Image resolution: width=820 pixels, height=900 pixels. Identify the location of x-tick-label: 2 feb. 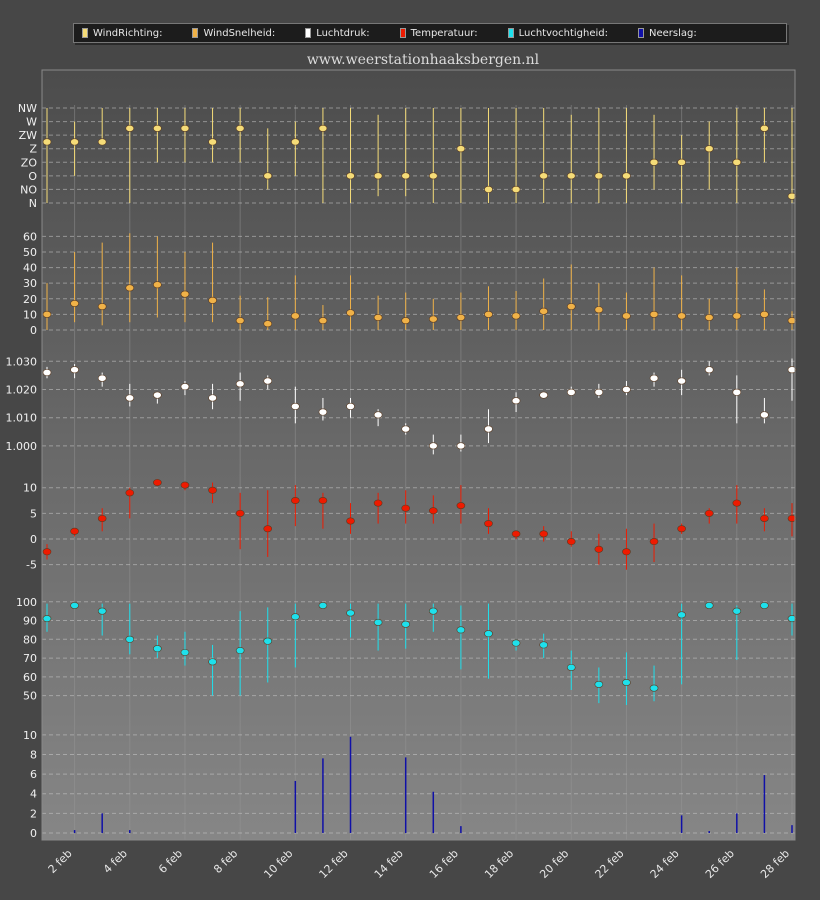
(60, 861).